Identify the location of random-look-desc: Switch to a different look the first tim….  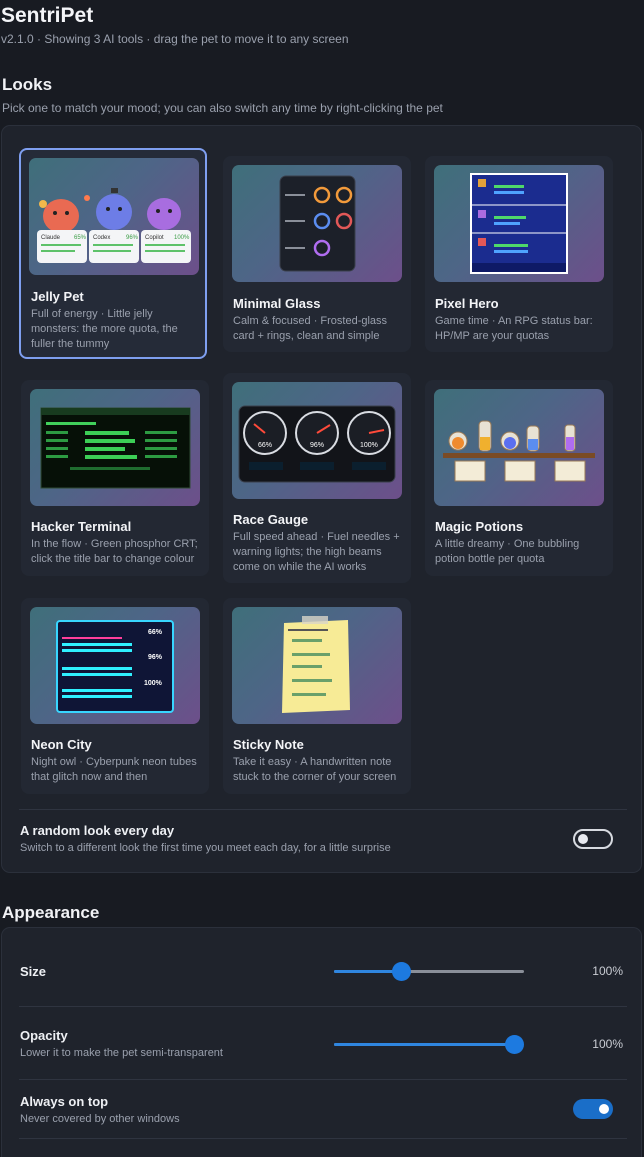
(205, 848).